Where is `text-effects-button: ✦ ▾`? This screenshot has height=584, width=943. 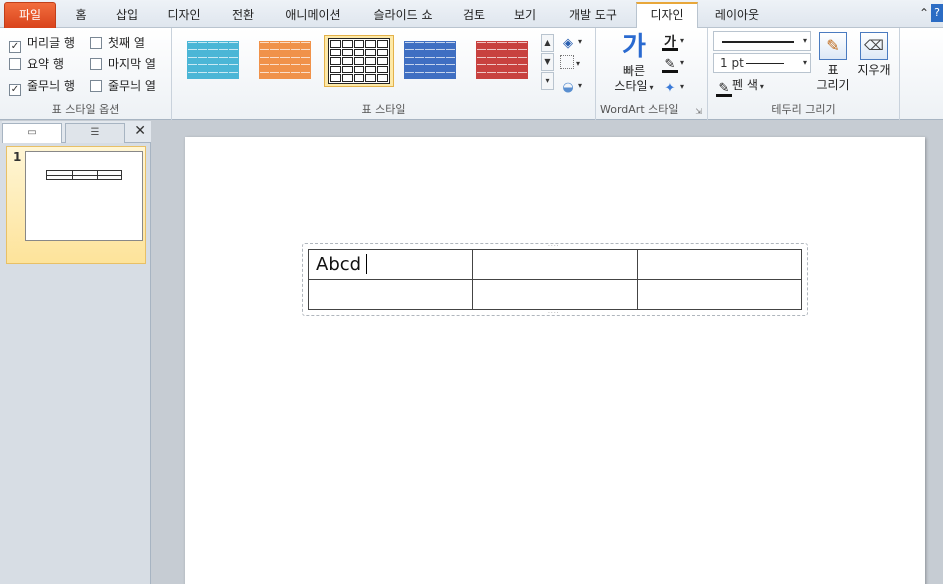 text-effects-button: ✦ ▾ is located at coordinates (673, 87).